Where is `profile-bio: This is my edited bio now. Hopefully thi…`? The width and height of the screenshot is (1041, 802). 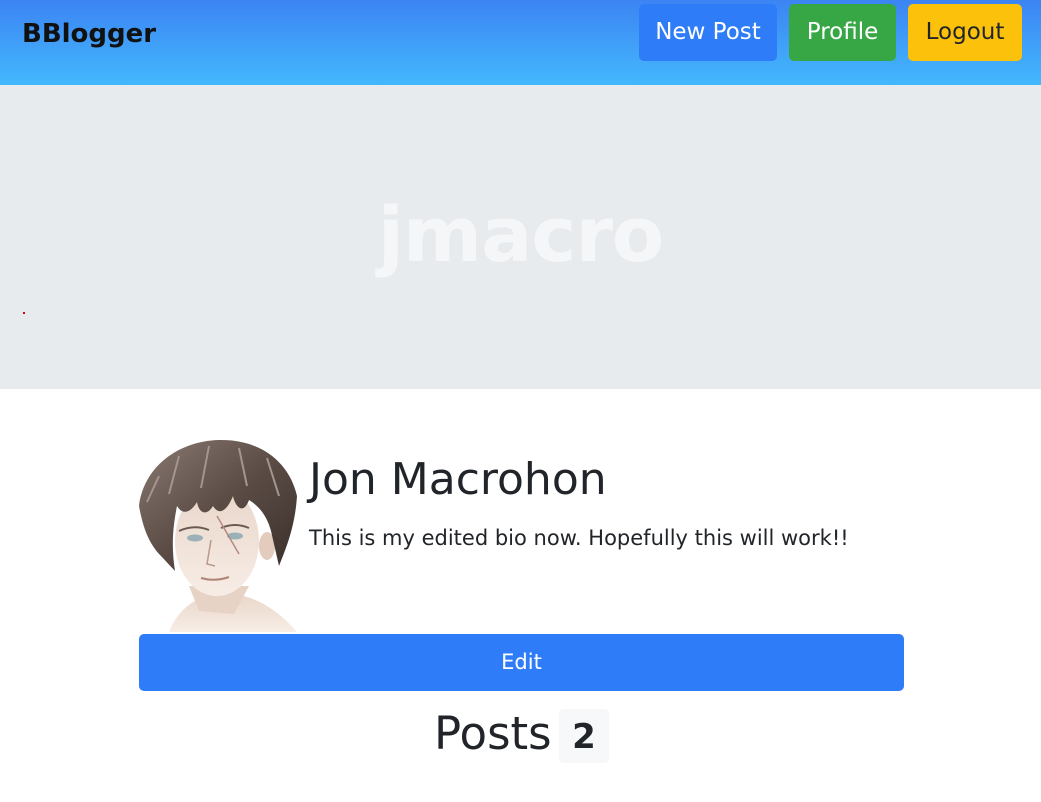
profile-bio: This is my edited bio now. Hopefully thi… is located at coordinates (579, 538).